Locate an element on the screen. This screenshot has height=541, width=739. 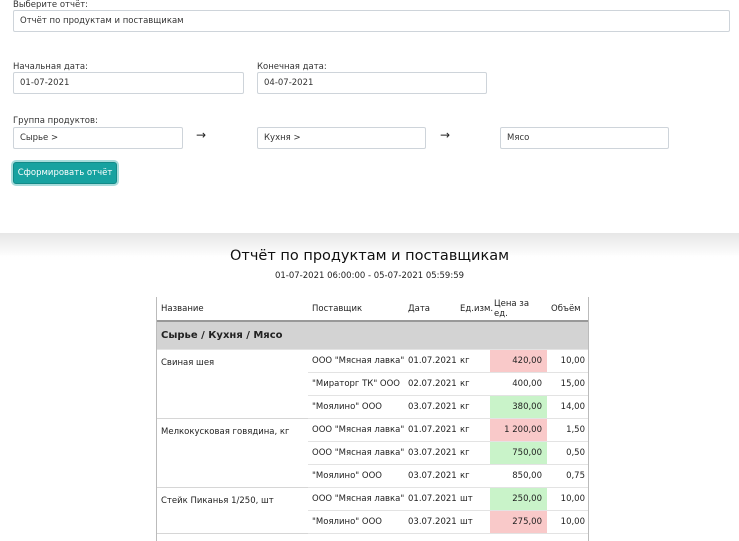
col-header-date: Дата is located at coordinates (430, 309).